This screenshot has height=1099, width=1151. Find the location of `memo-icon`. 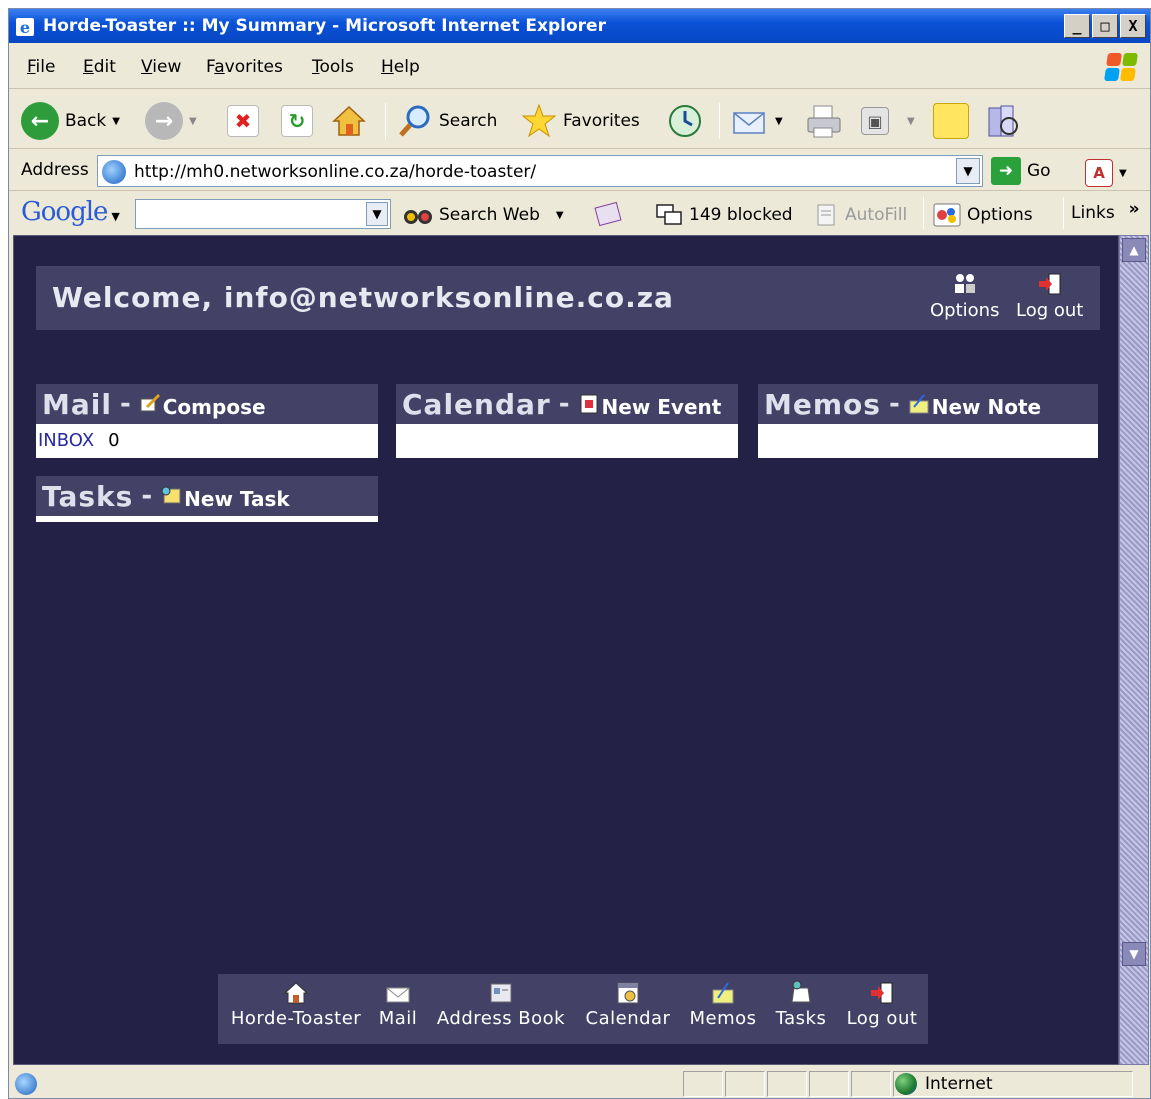

memo-icon is located at coordinates (723, 993).